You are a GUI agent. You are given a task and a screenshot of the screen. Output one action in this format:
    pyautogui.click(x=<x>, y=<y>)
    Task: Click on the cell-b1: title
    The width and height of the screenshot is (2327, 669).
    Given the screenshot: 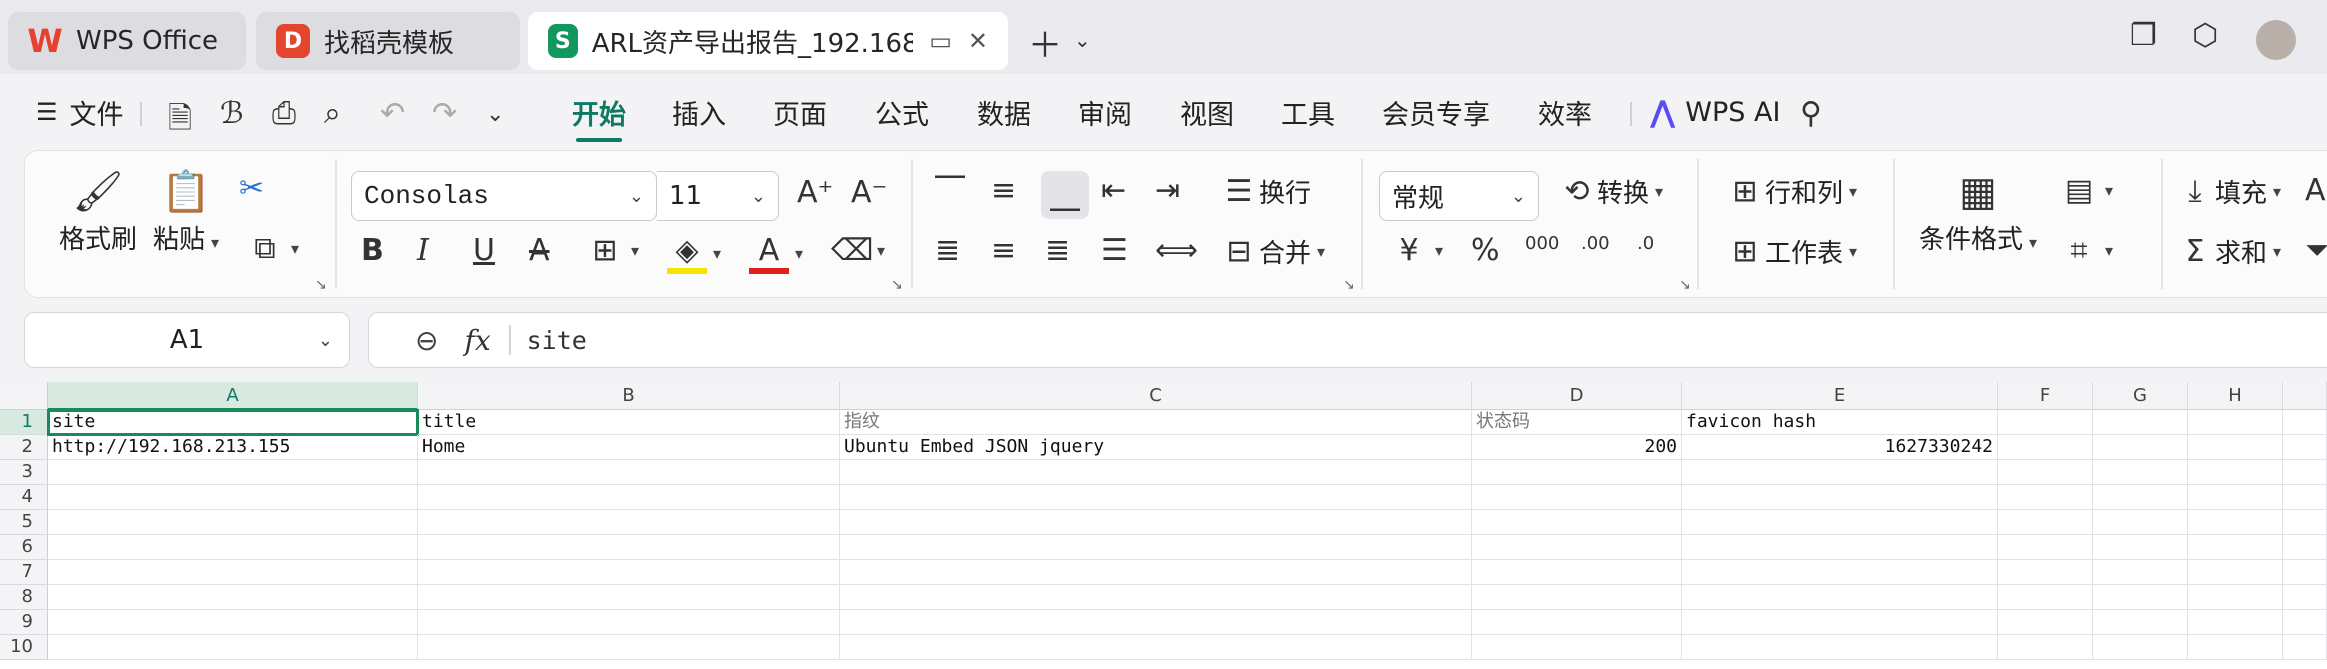 What is the action you would take?
    pyautogui.click(x=629, y=422)
    